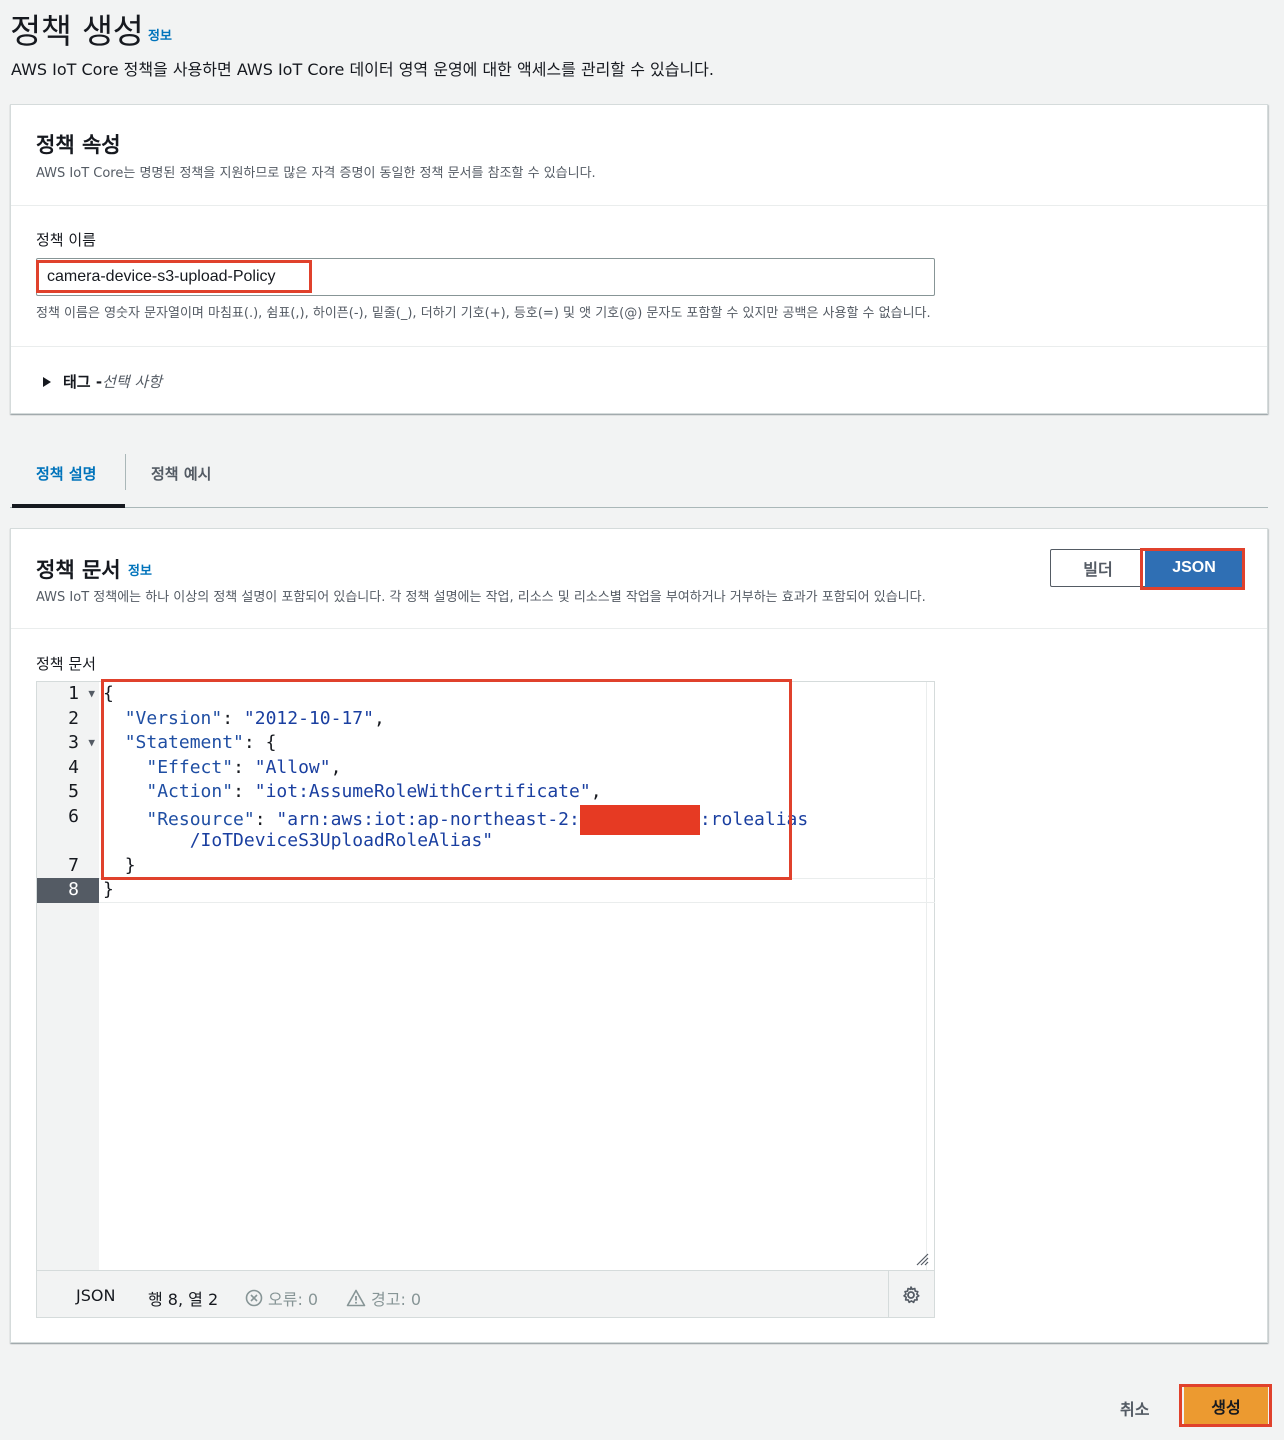 This screenshot has width=1284, height=1440. Describe the element at coordinates (47, 381) in the screenshot. I see `caret-right-icon` at that location.